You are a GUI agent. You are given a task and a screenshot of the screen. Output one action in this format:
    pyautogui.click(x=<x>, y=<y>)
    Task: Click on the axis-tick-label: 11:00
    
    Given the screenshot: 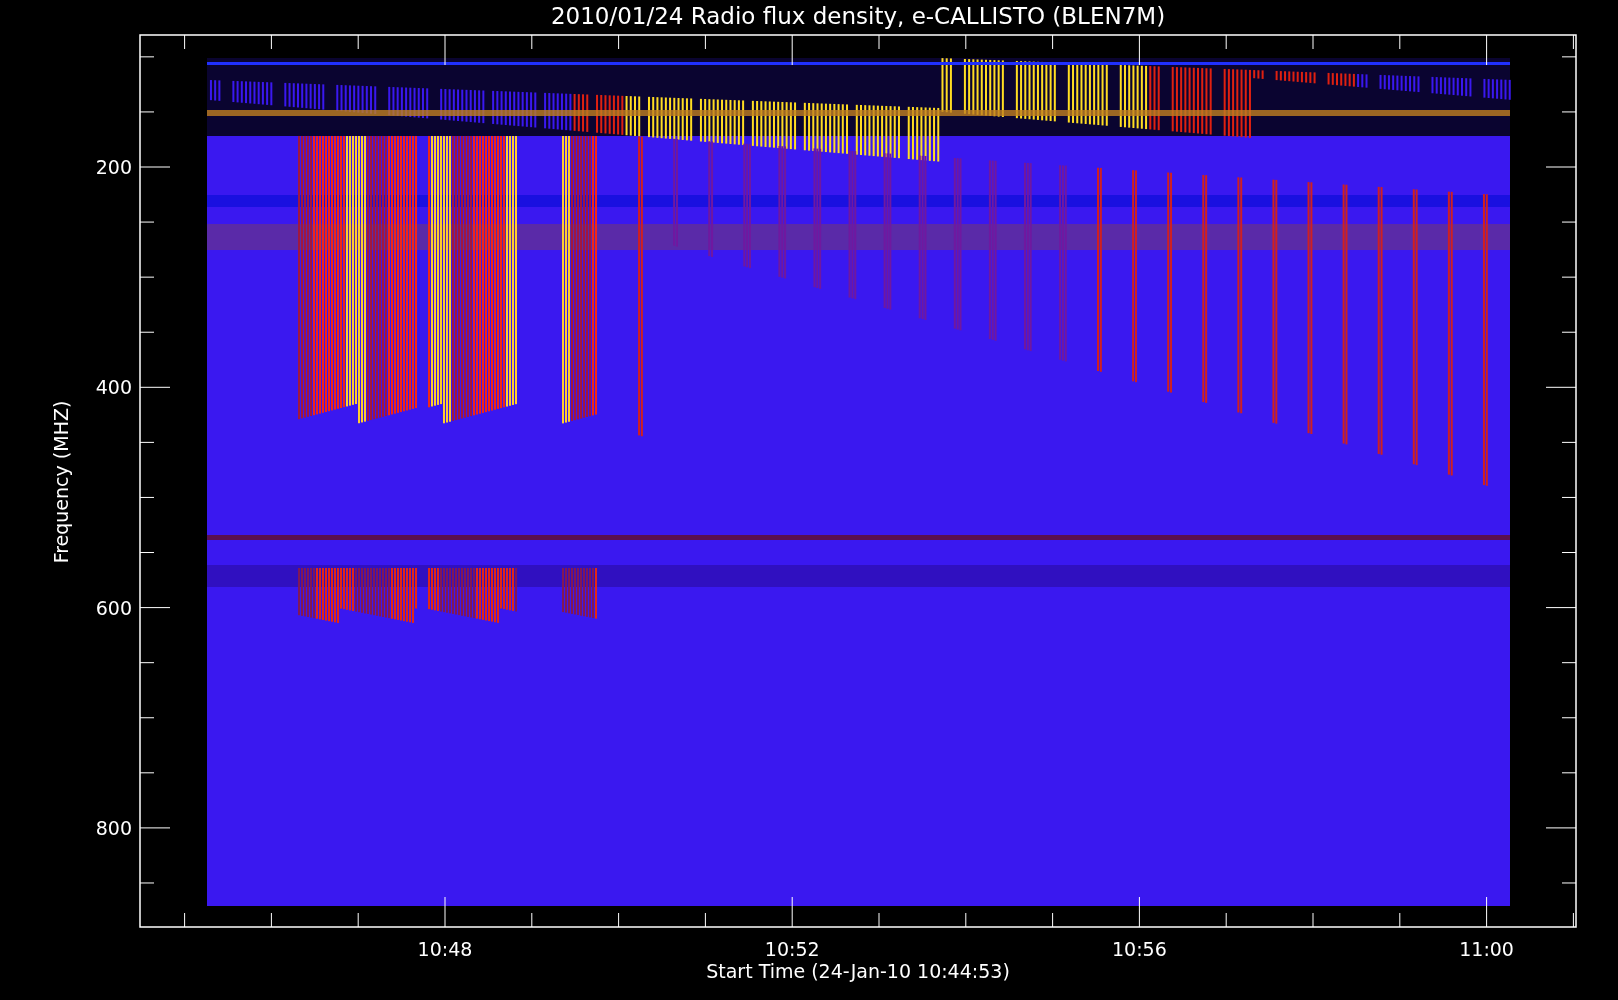 What is the action you would take?
    pyautogui.click(x=1486, y=949)
    